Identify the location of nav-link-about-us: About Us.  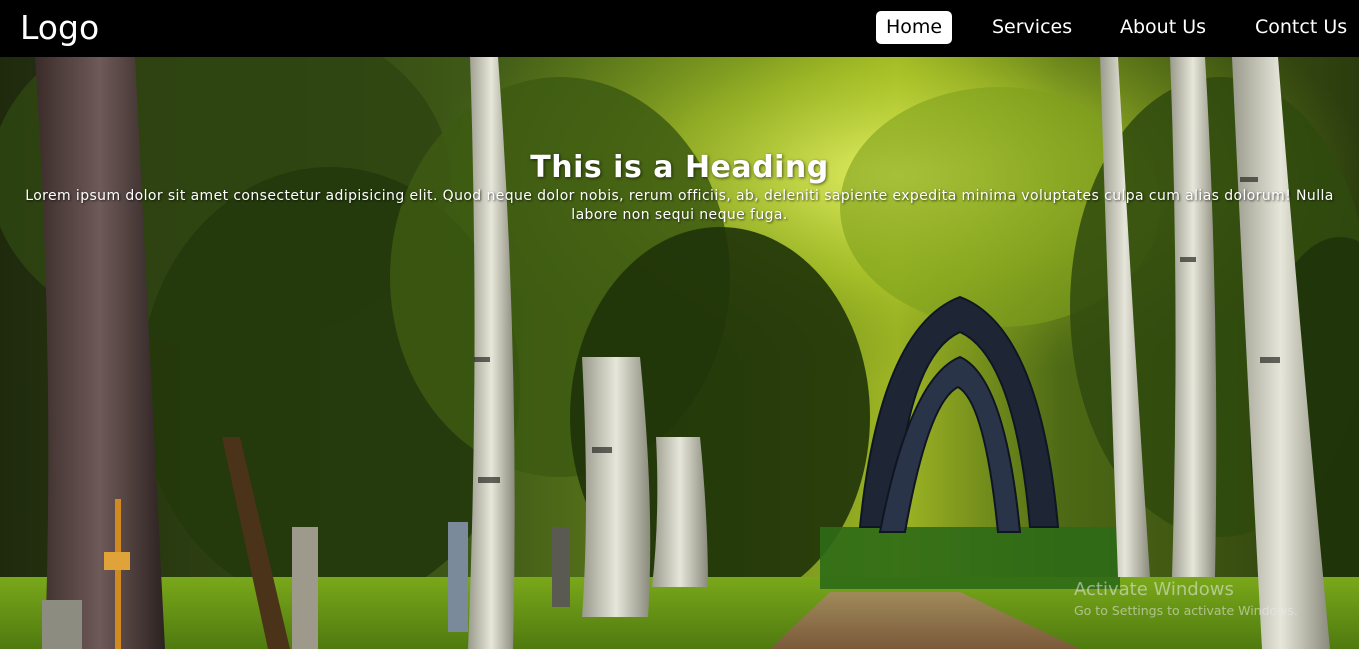
(1163, 27).